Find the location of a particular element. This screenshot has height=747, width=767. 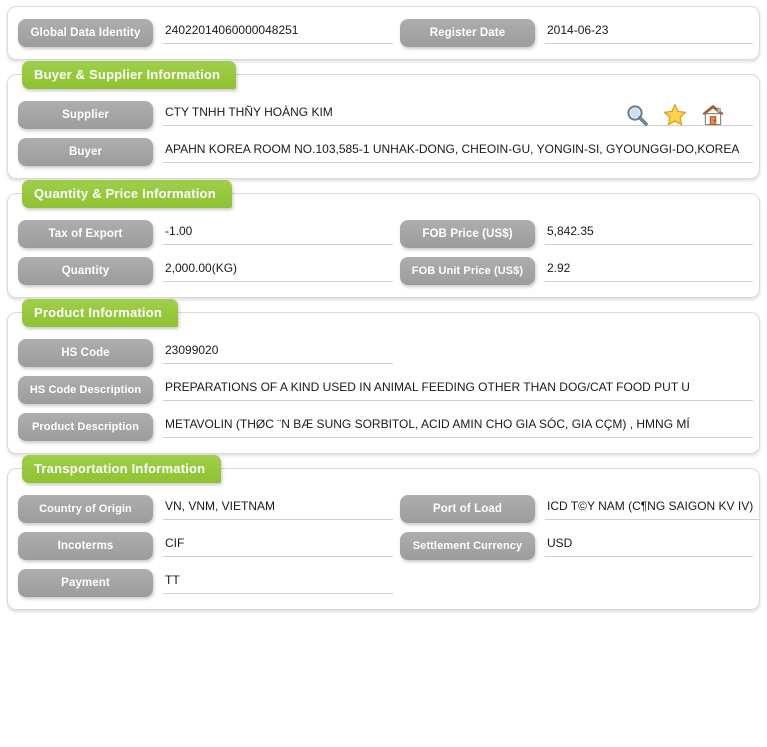

value-wrap-fob-unit-price: 2.92 is located at coordinates (649, 269).